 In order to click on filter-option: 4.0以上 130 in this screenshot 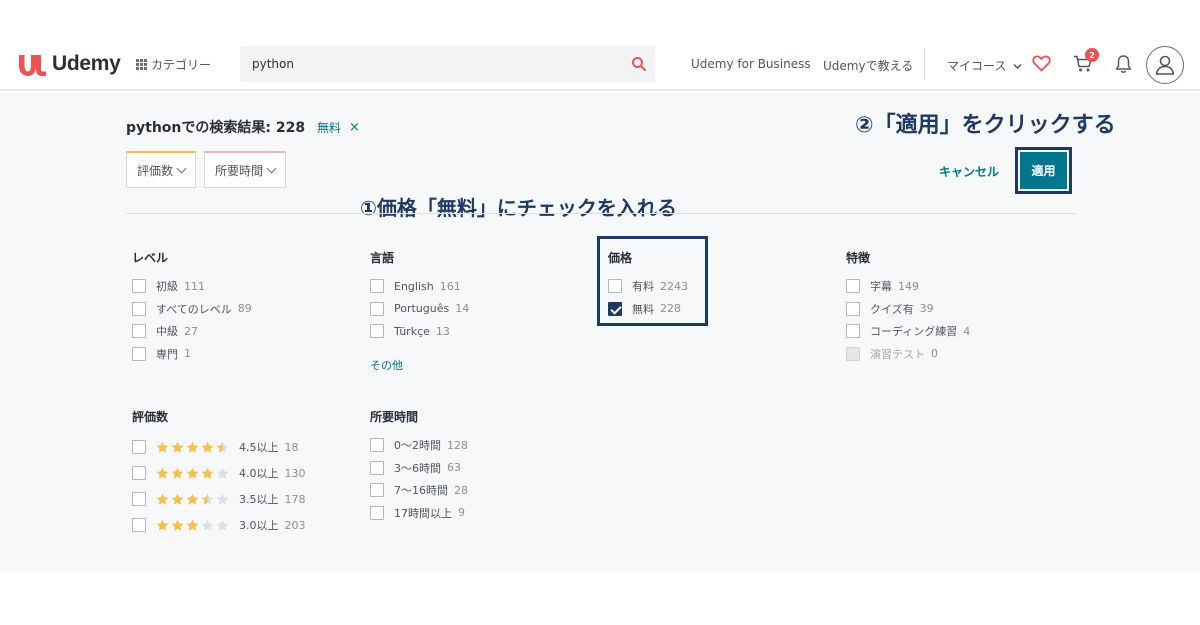, I will do `click(219, 473)`.